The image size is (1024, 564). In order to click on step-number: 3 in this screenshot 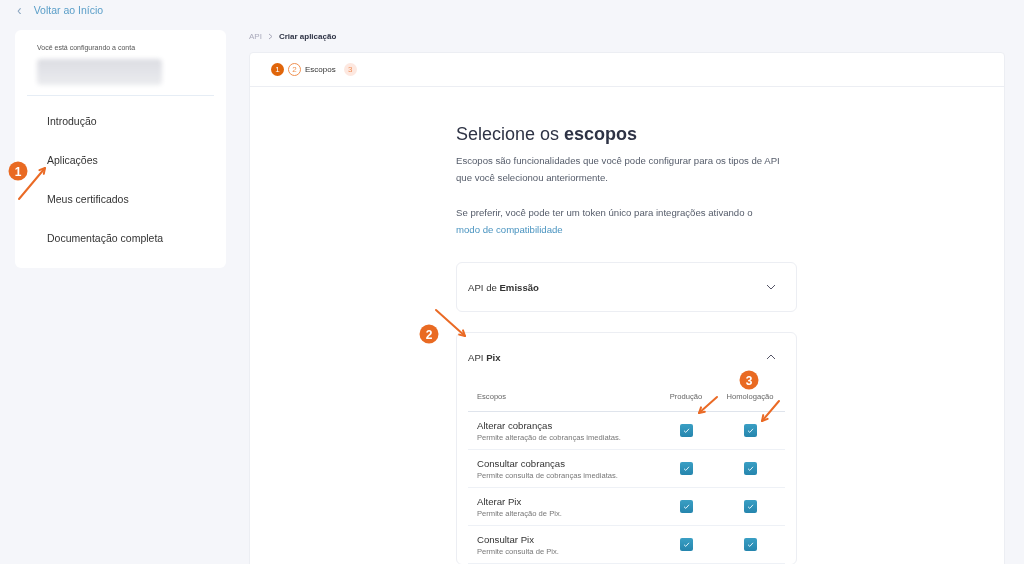, I will do `click(350, 69)`.